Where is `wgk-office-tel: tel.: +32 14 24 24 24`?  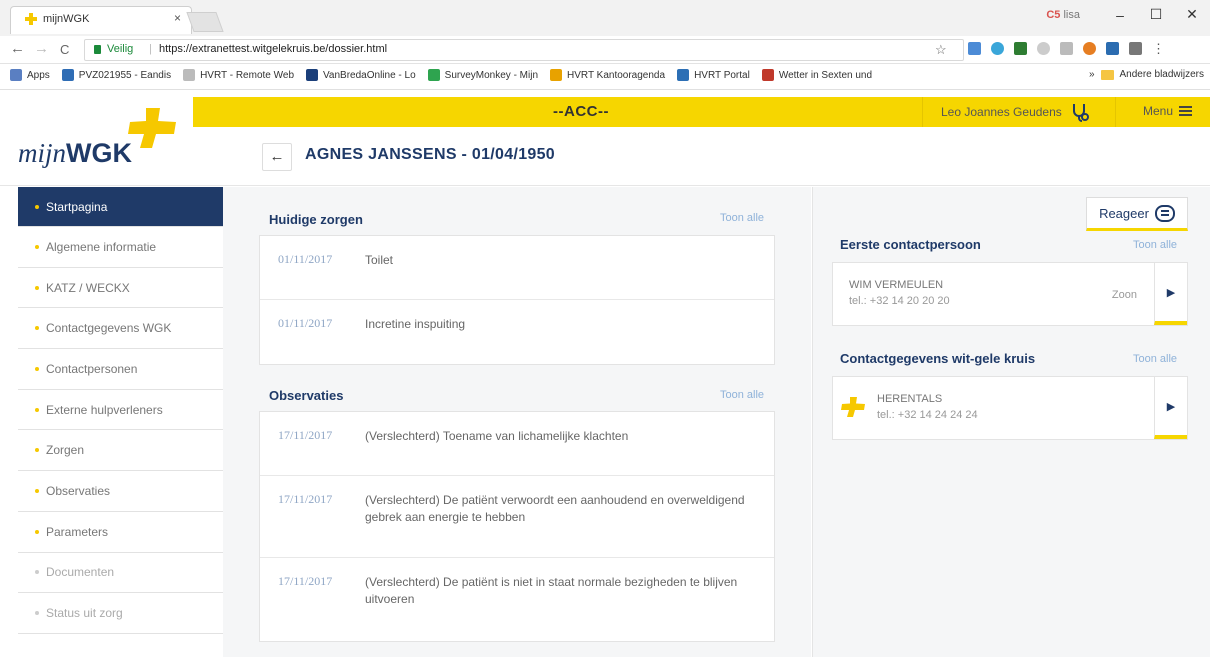
wgk-office-tel: tel.: +32 14 24 24 24 is located at coordinates (927, 415).